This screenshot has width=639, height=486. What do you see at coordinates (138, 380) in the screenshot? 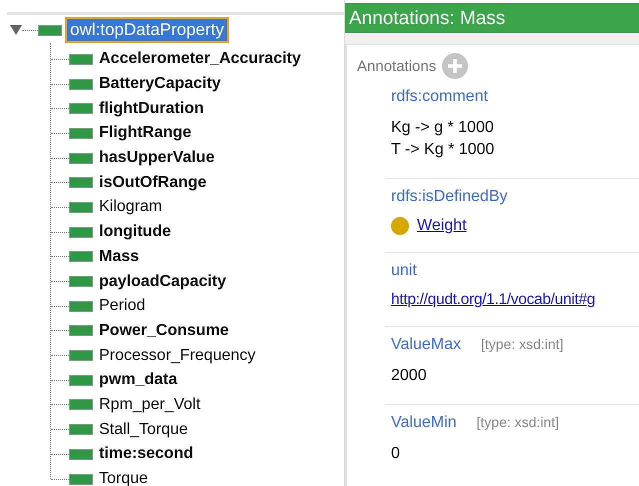
I see `tree-item: pwm_data` at bounding box center [138, 380].